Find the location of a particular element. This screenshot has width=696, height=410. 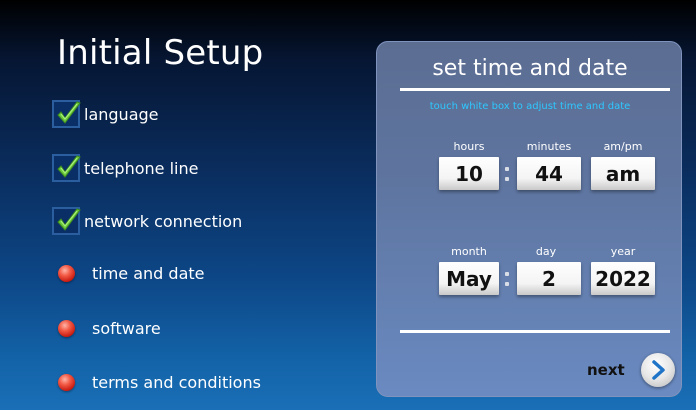

day-box: 2 is located at coordinates (549, 278).